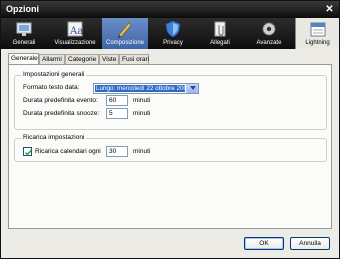  What do you see at coordinates (125, 43) in the screenshot?
I see `toolbar-label: Composizione` at bounding box center [125, 43].